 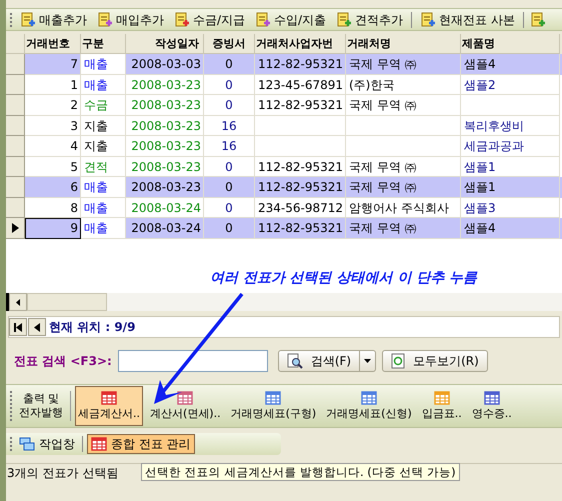 I want to click on table-row: 5 견적 2008-03-23 0 112-82-95321 국제 무역 ㈜ 샘플1, so click(x=284, y=166).